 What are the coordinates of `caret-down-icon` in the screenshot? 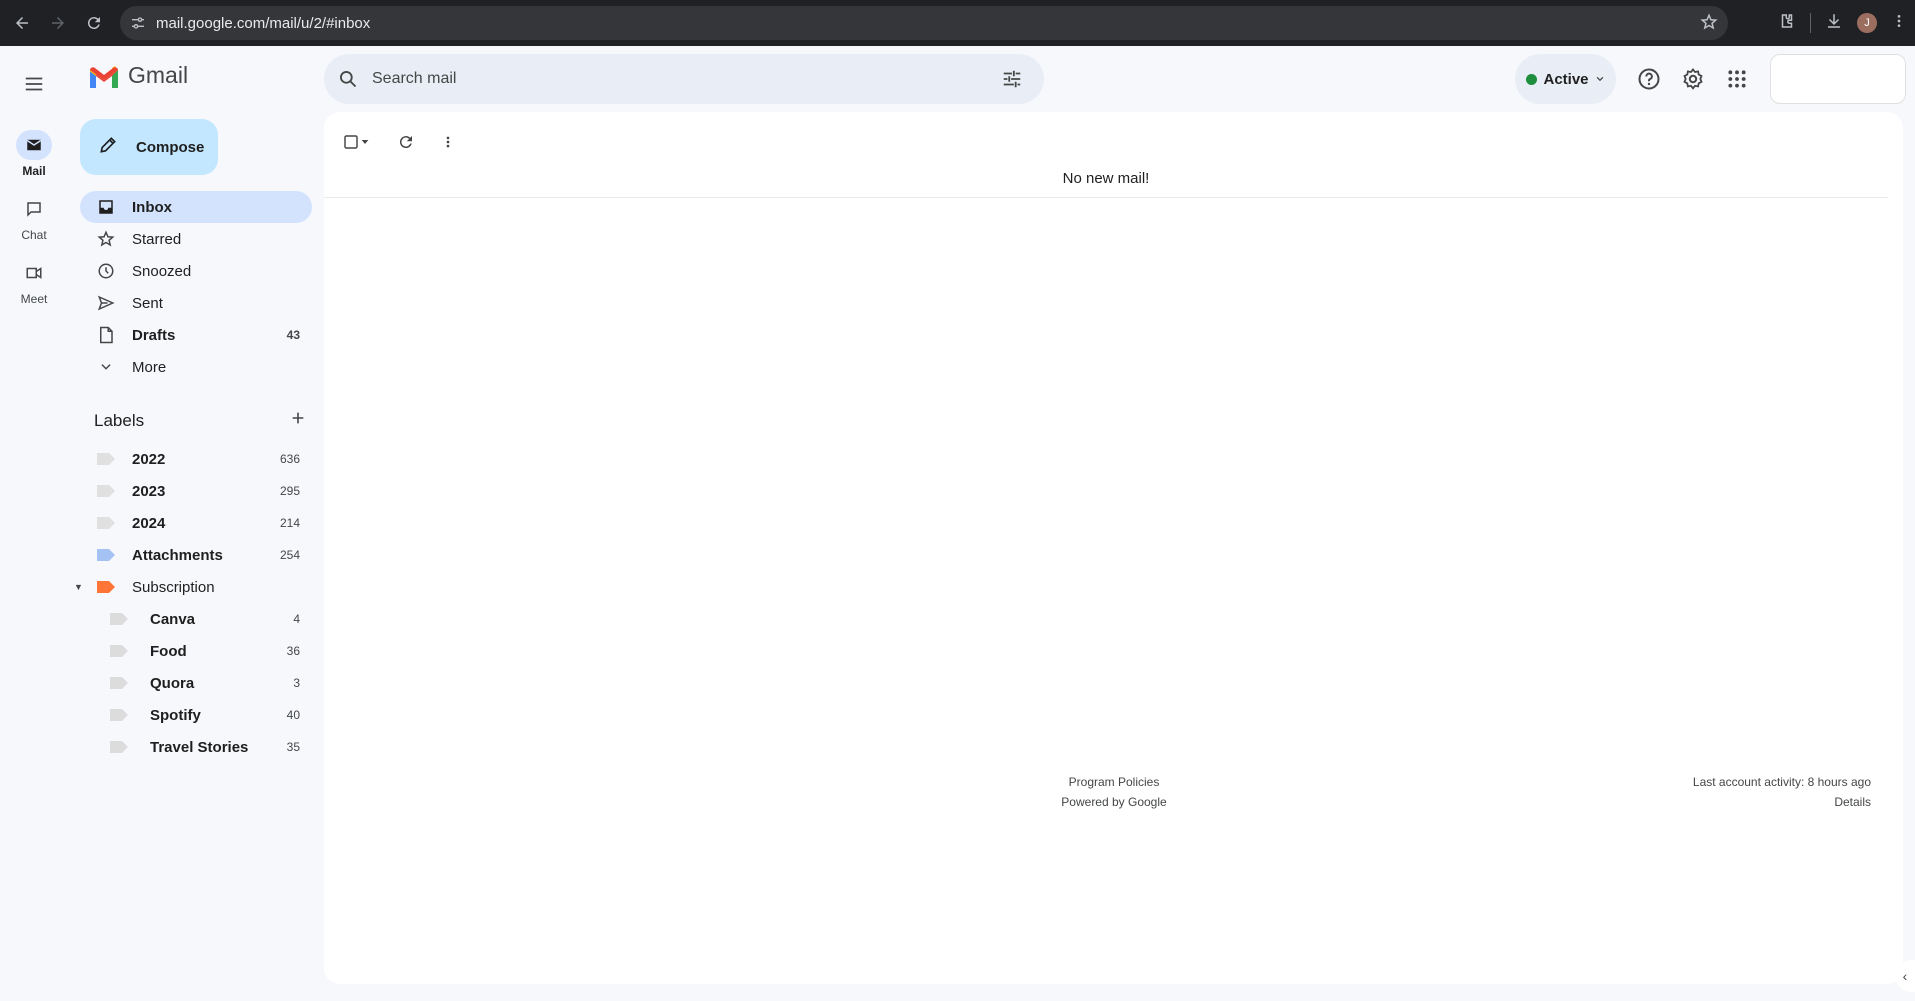 It's located at (365, 142).